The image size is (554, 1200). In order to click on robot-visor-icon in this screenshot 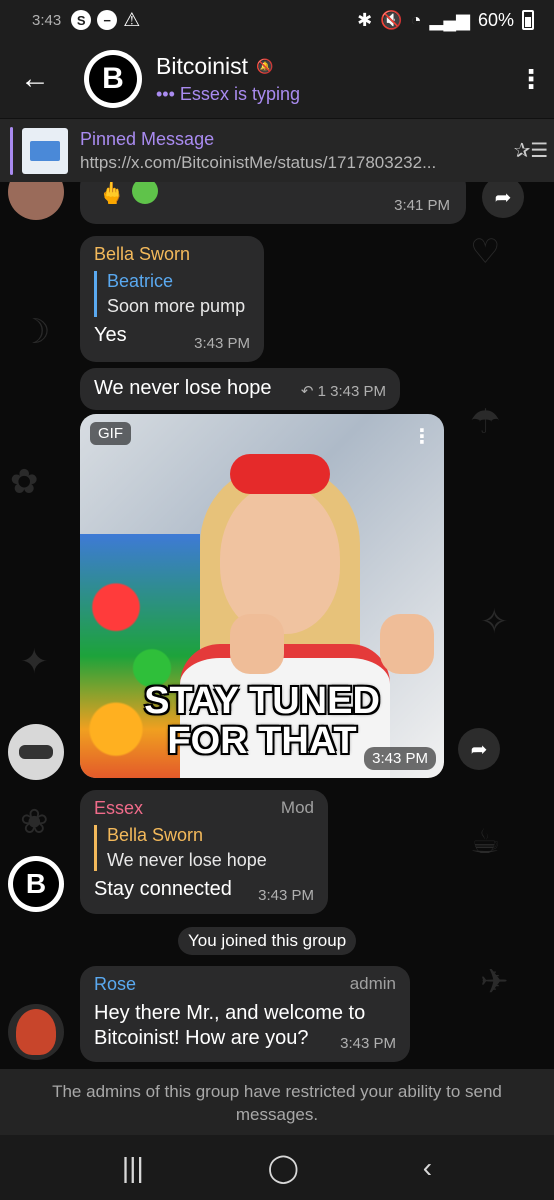, I will do `click(36, 752)`.